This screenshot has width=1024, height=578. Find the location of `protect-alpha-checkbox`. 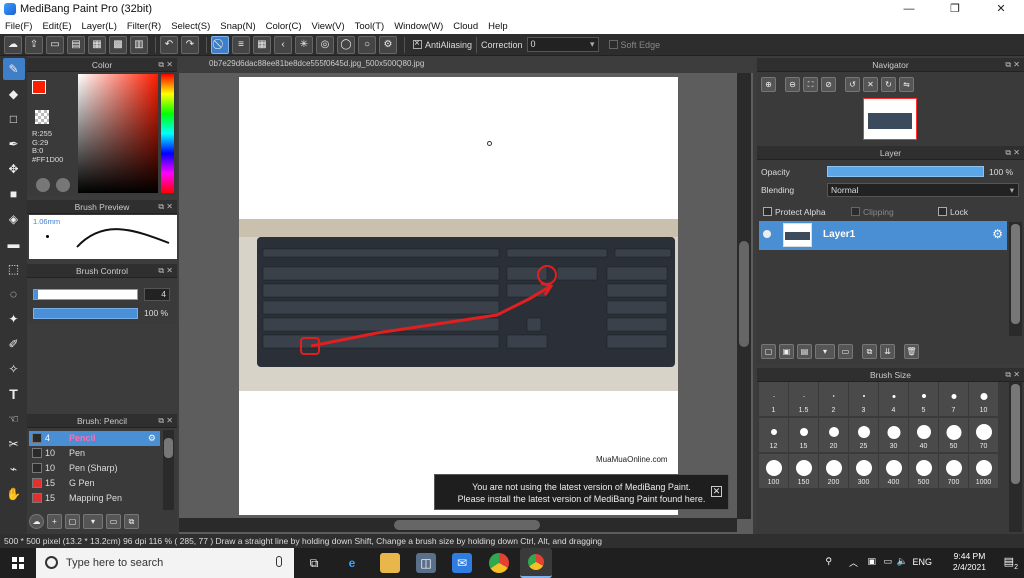

protect-alpha-checkbox is located at coordinates (767, 211).